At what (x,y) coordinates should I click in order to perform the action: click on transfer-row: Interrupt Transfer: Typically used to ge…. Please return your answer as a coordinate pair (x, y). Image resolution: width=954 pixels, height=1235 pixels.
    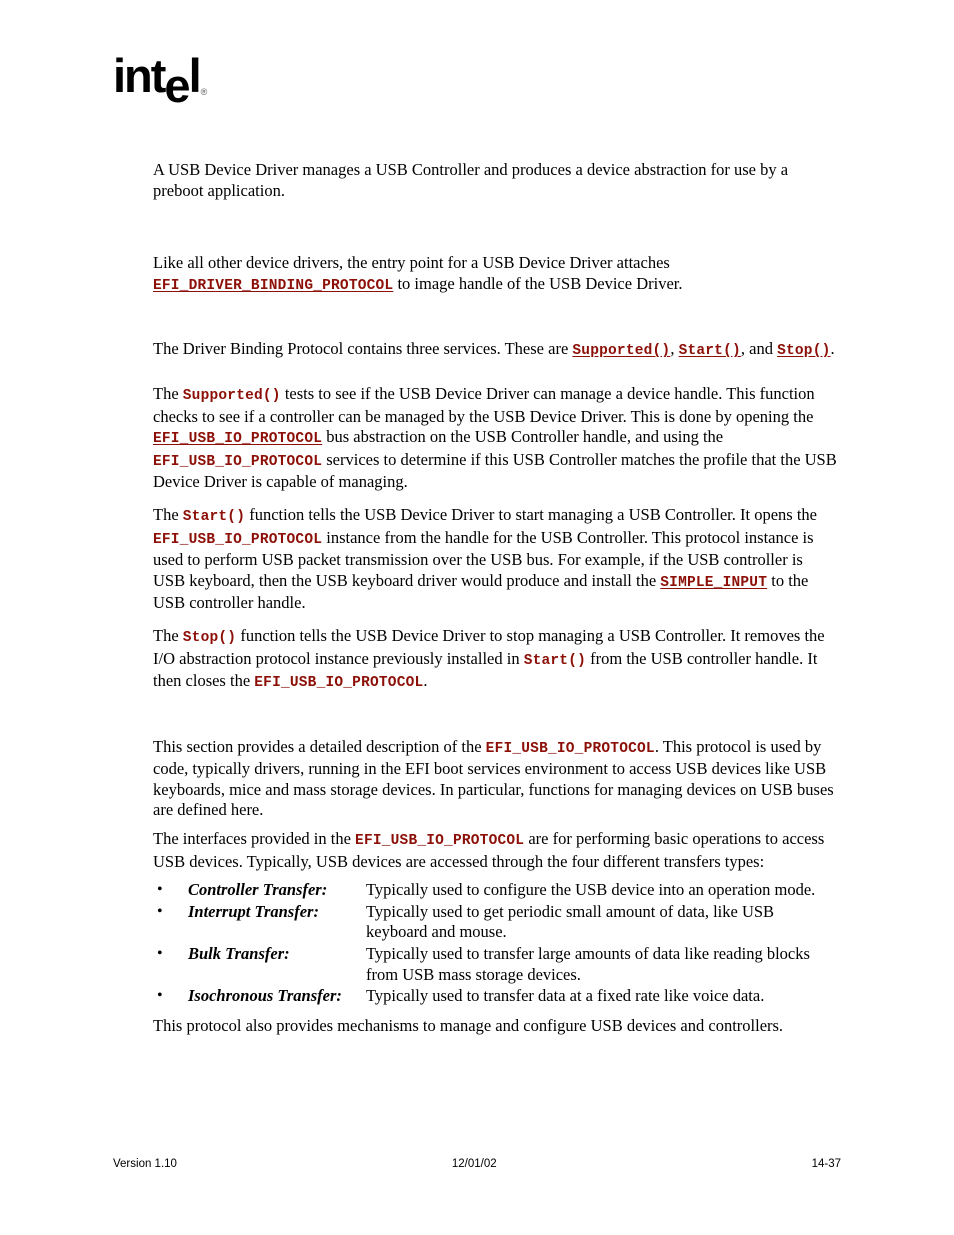
    Looking at the image, I should click on (513, 922).